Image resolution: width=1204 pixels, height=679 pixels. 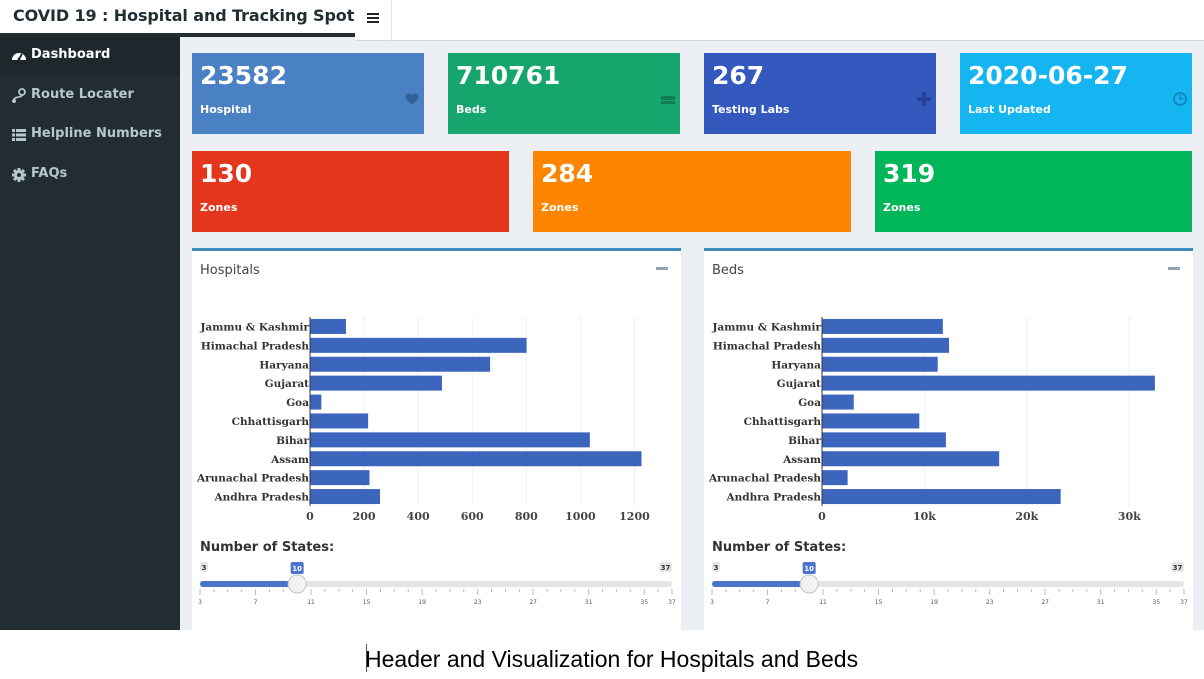 What do you see at coordinates (751, 109) in the screenshot?
I see `stat-label: Testing Labs` at bounding box center [751, 109].